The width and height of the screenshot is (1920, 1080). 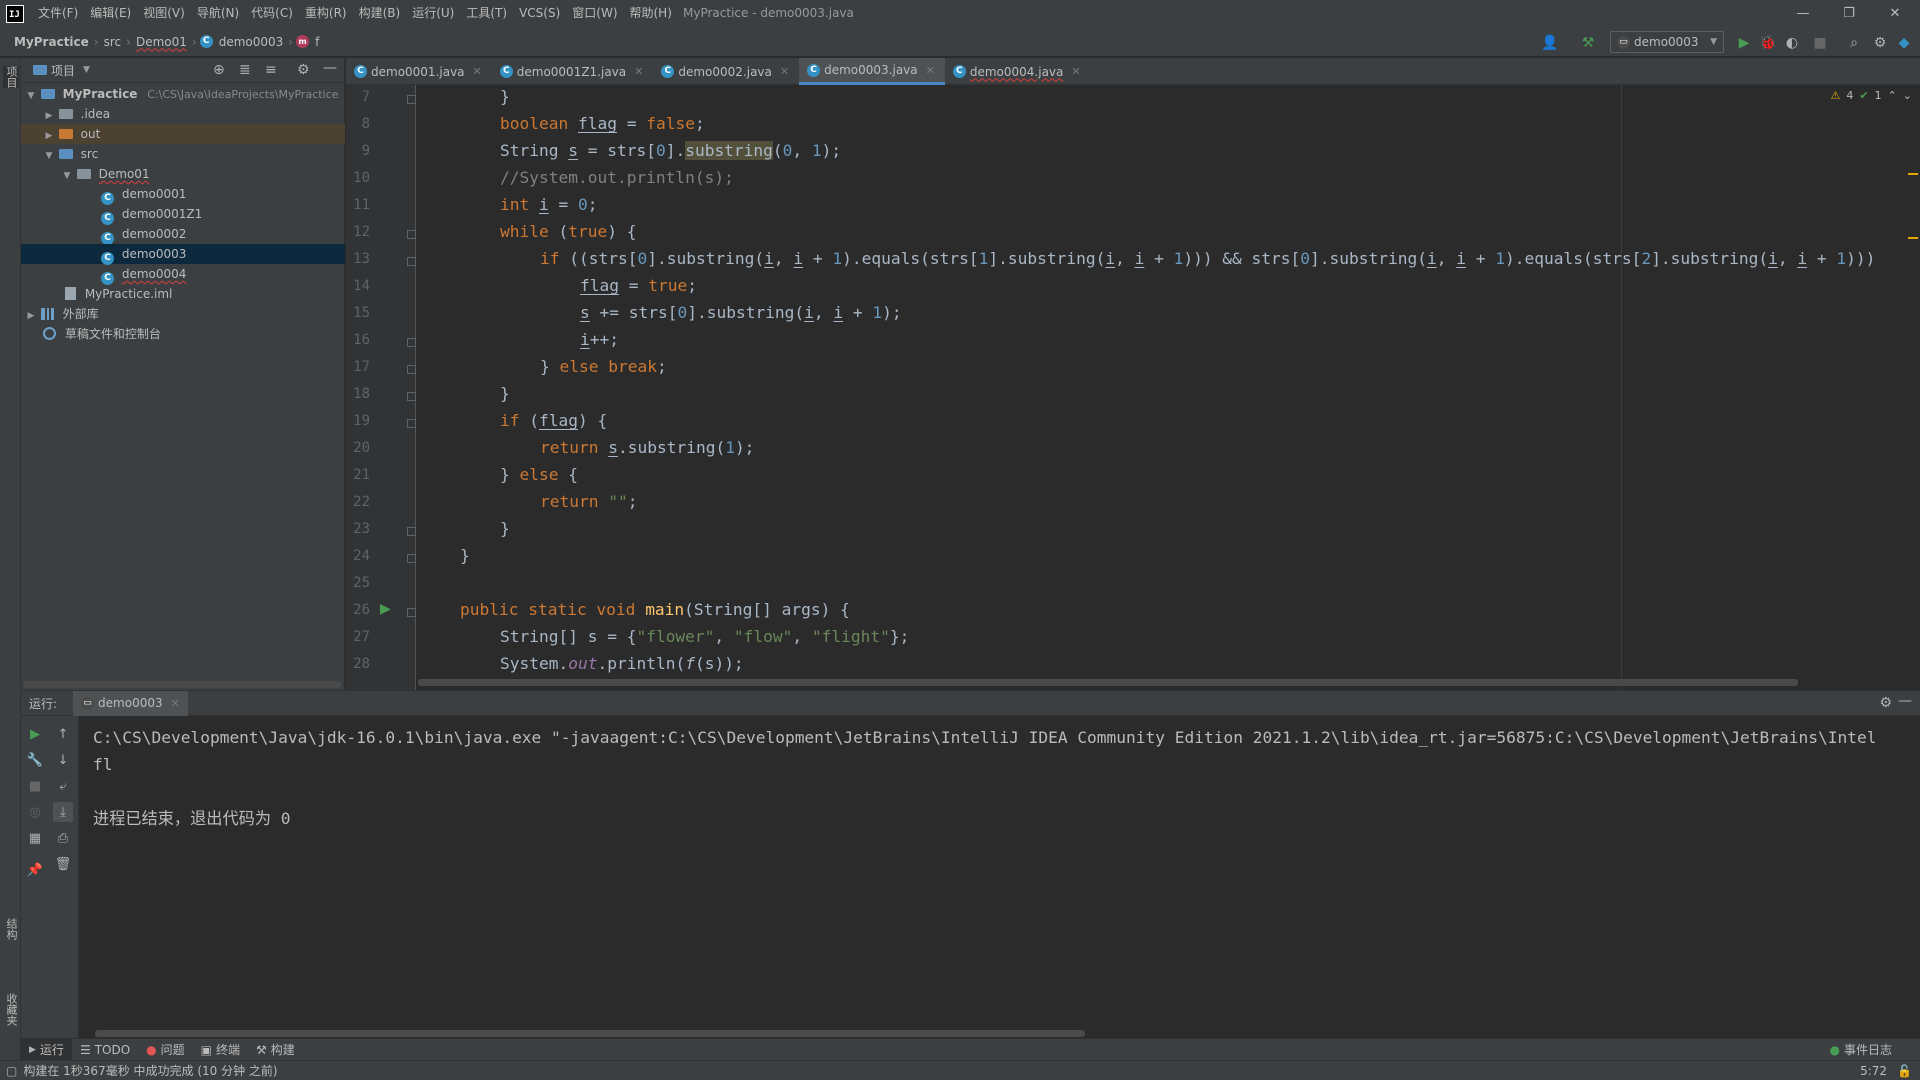 I want to click on breadcrumb-class: demo0003, so click(x=251, y=42).